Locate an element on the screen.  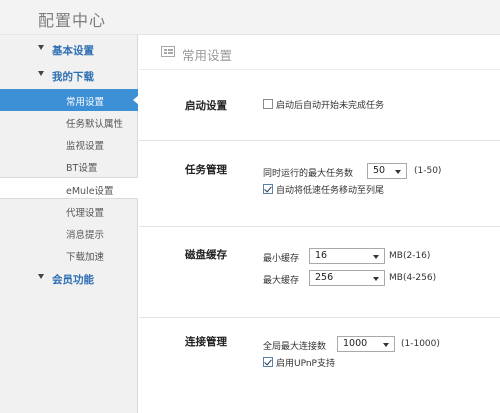
auto-start-checkbox is located at coordinates (268, 104).